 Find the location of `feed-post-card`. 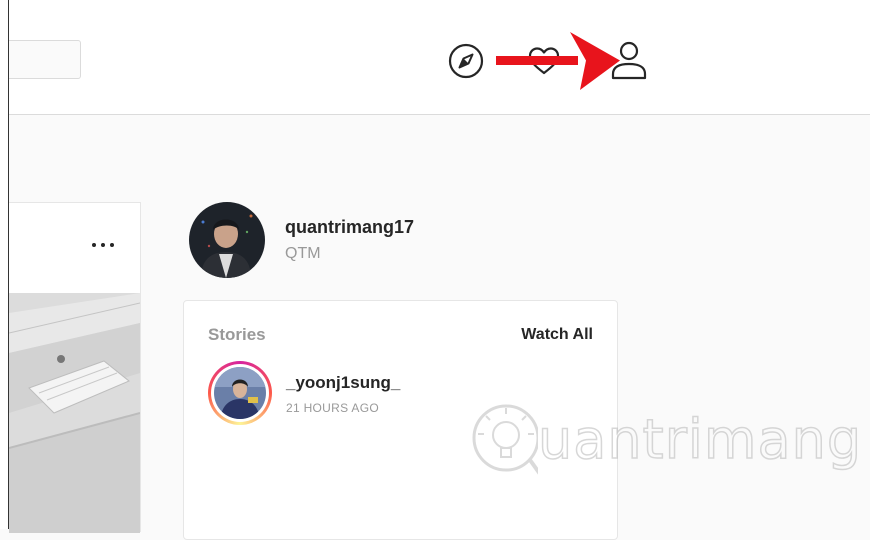

feed-post-card is located at coordinates (75, 367).